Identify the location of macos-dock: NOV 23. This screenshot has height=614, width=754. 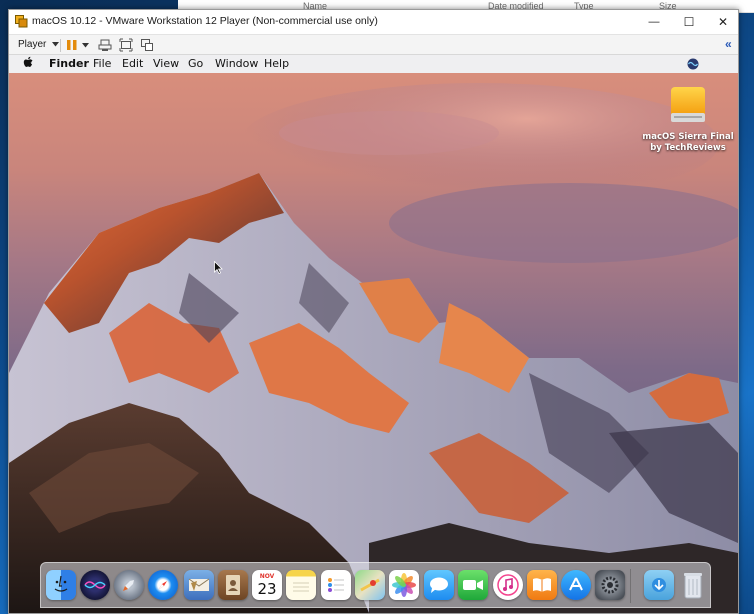
(375, 585).